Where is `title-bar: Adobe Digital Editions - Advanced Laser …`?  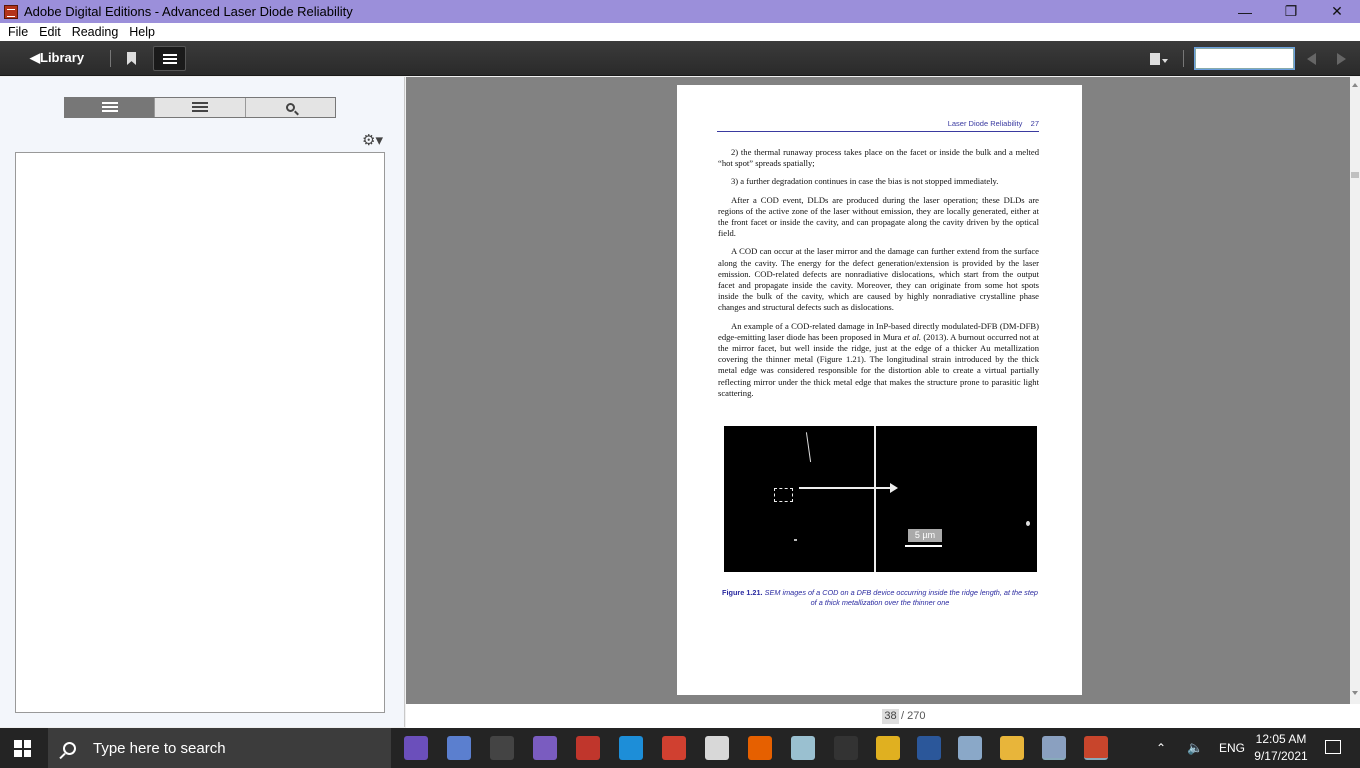 title-bar: Adobe Digital Editions - Advanced Laser … is located at coordinates (680, 11).